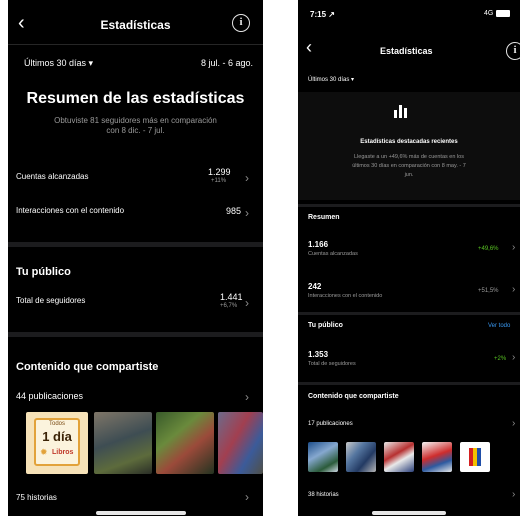  I want to click on post-thumbnail-1: Todos 1 día ✹ Libros, so click(57, 443).